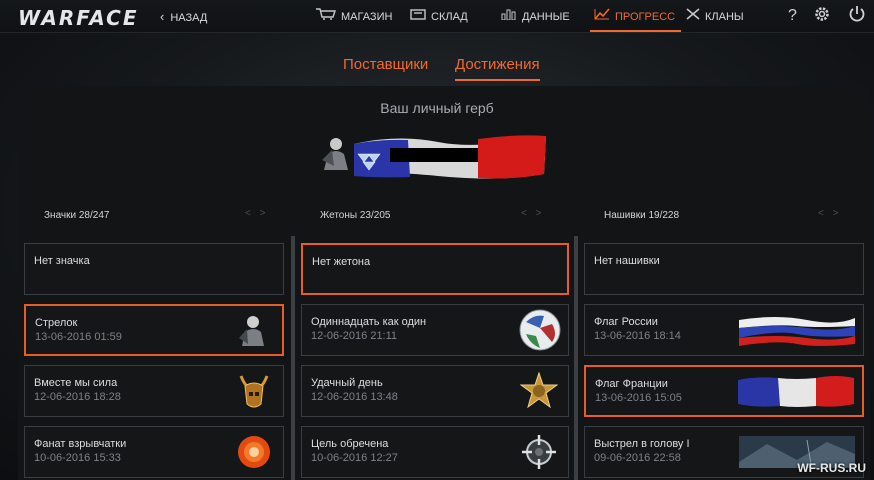 This screenshot has height=480, width=874. Describe the element at coordinates (367, 17) in the screenshot. I see `nav-shop-label: МАГАЗИН` at that location.